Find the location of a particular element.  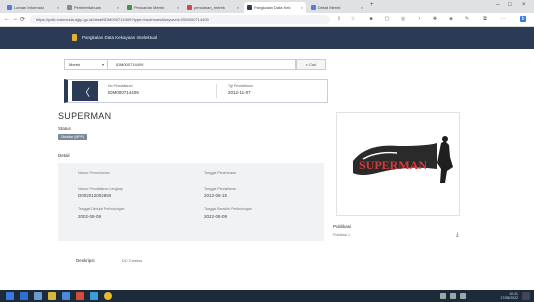

tab-label: pencarian_merek is located at coordinates (209, 7).